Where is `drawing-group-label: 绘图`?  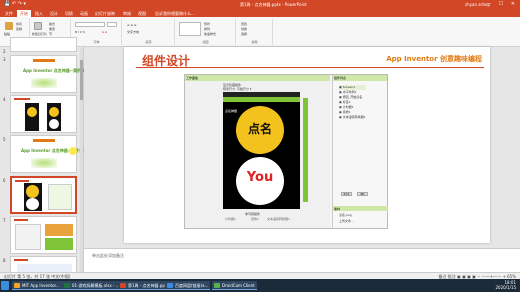
drawing-group-label: 绘图 is located at coordinates (205, 42).